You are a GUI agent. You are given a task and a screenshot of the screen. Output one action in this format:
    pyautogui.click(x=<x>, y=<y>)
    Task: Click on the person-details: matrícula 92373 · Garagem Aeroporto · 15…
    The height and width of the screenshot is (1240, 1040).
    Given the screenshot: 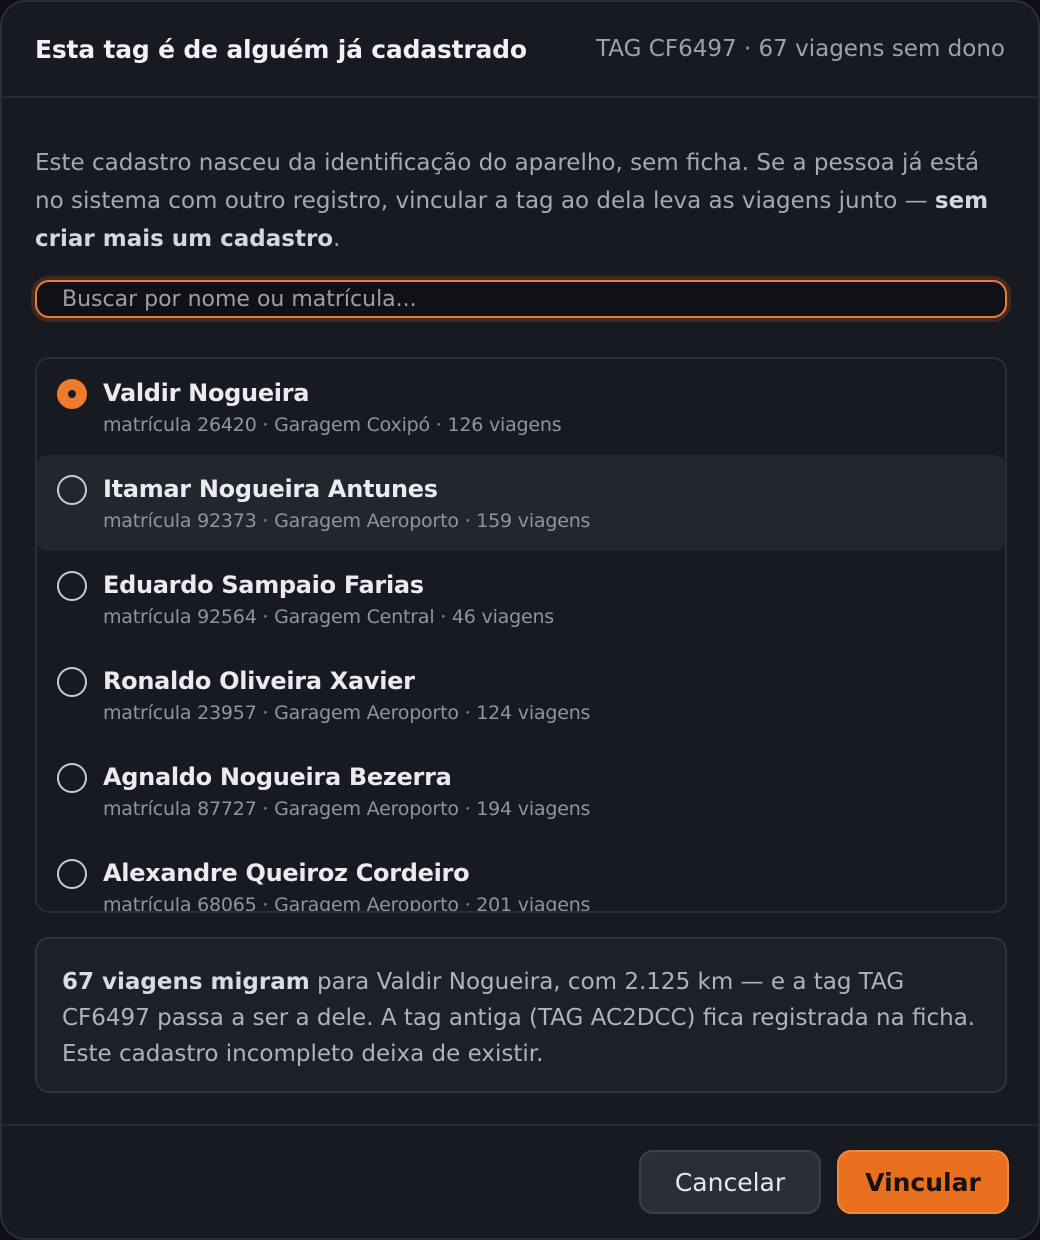 What is the action you would take?
    pyautogui.click(x=347, y=521)
    